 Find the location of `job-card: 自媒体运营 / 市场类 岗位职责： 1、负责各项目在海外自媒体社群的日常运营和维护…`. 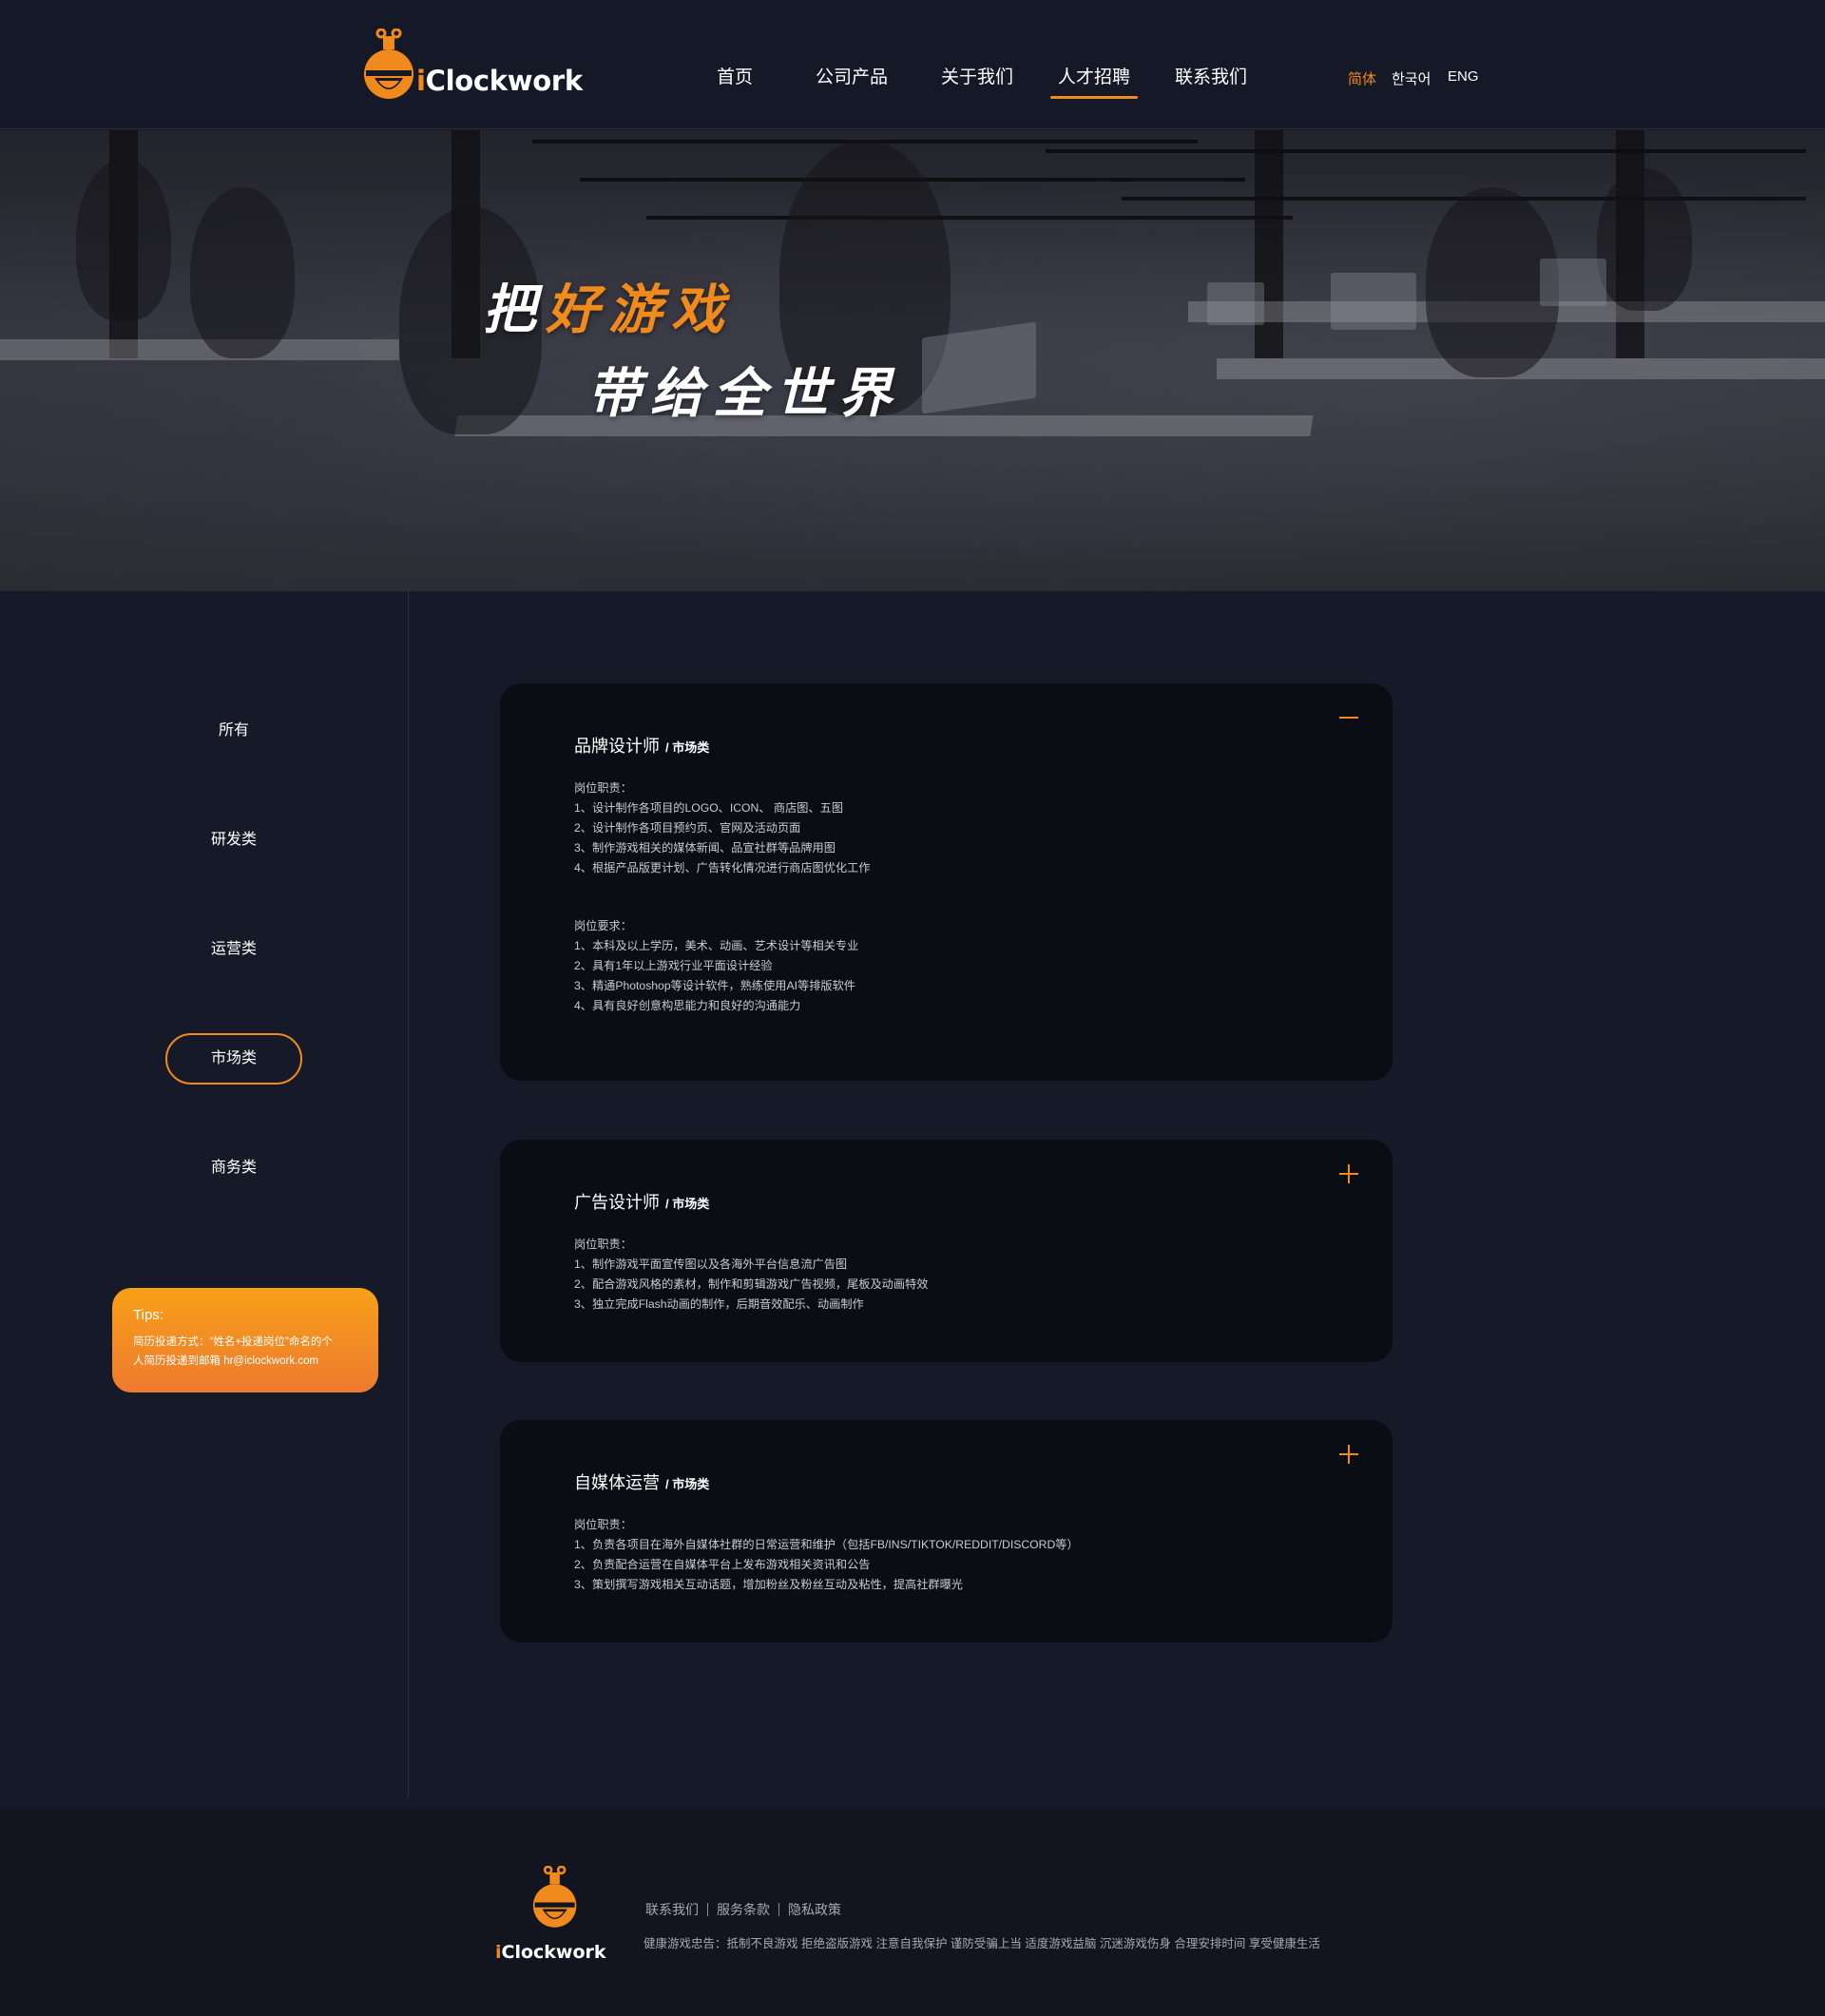

job-card: 自媒体运营 / 市场类 岗位职责： 1、负责各项目在海外自媒体社群的日常运营和维护… is located at coordinates (946, 1531).